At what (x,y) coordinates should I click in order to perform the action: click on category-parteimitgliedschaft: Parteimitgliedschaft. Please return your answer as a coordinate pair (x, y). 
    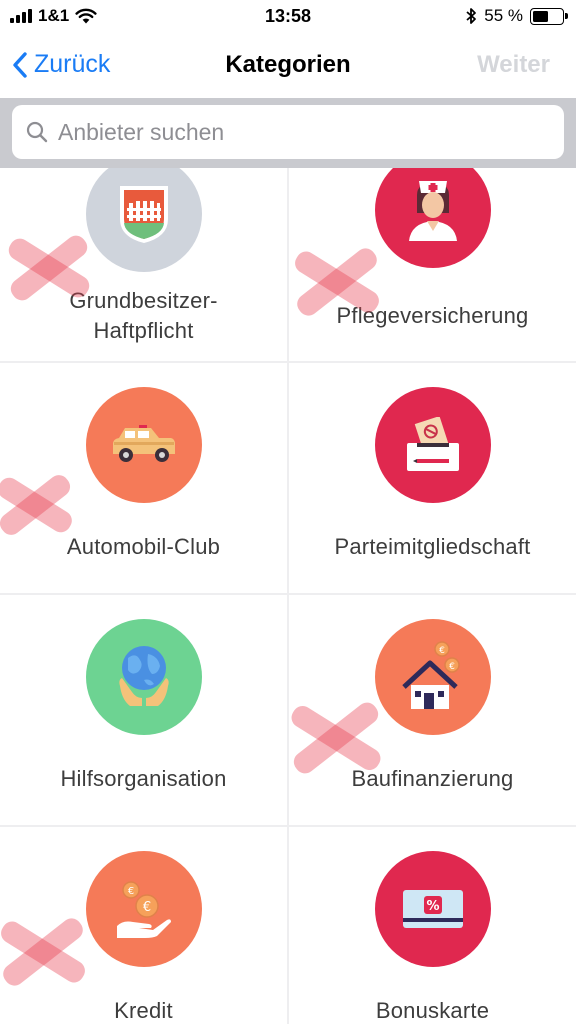
    Looking at the image, I should click on (432, 478).